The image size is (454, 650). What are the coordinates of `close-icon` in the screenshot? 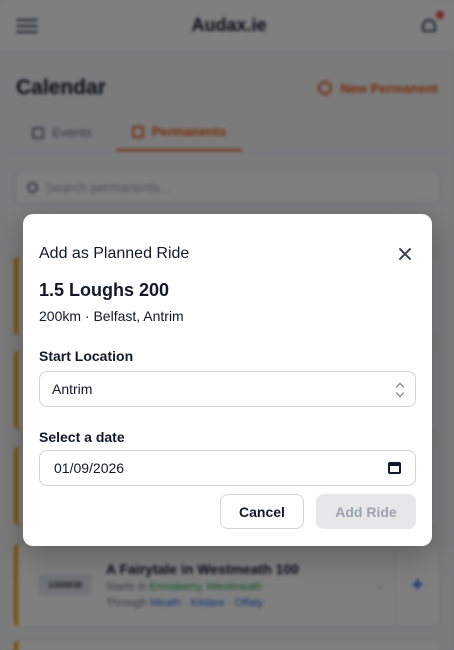 It's located at (405, 254).